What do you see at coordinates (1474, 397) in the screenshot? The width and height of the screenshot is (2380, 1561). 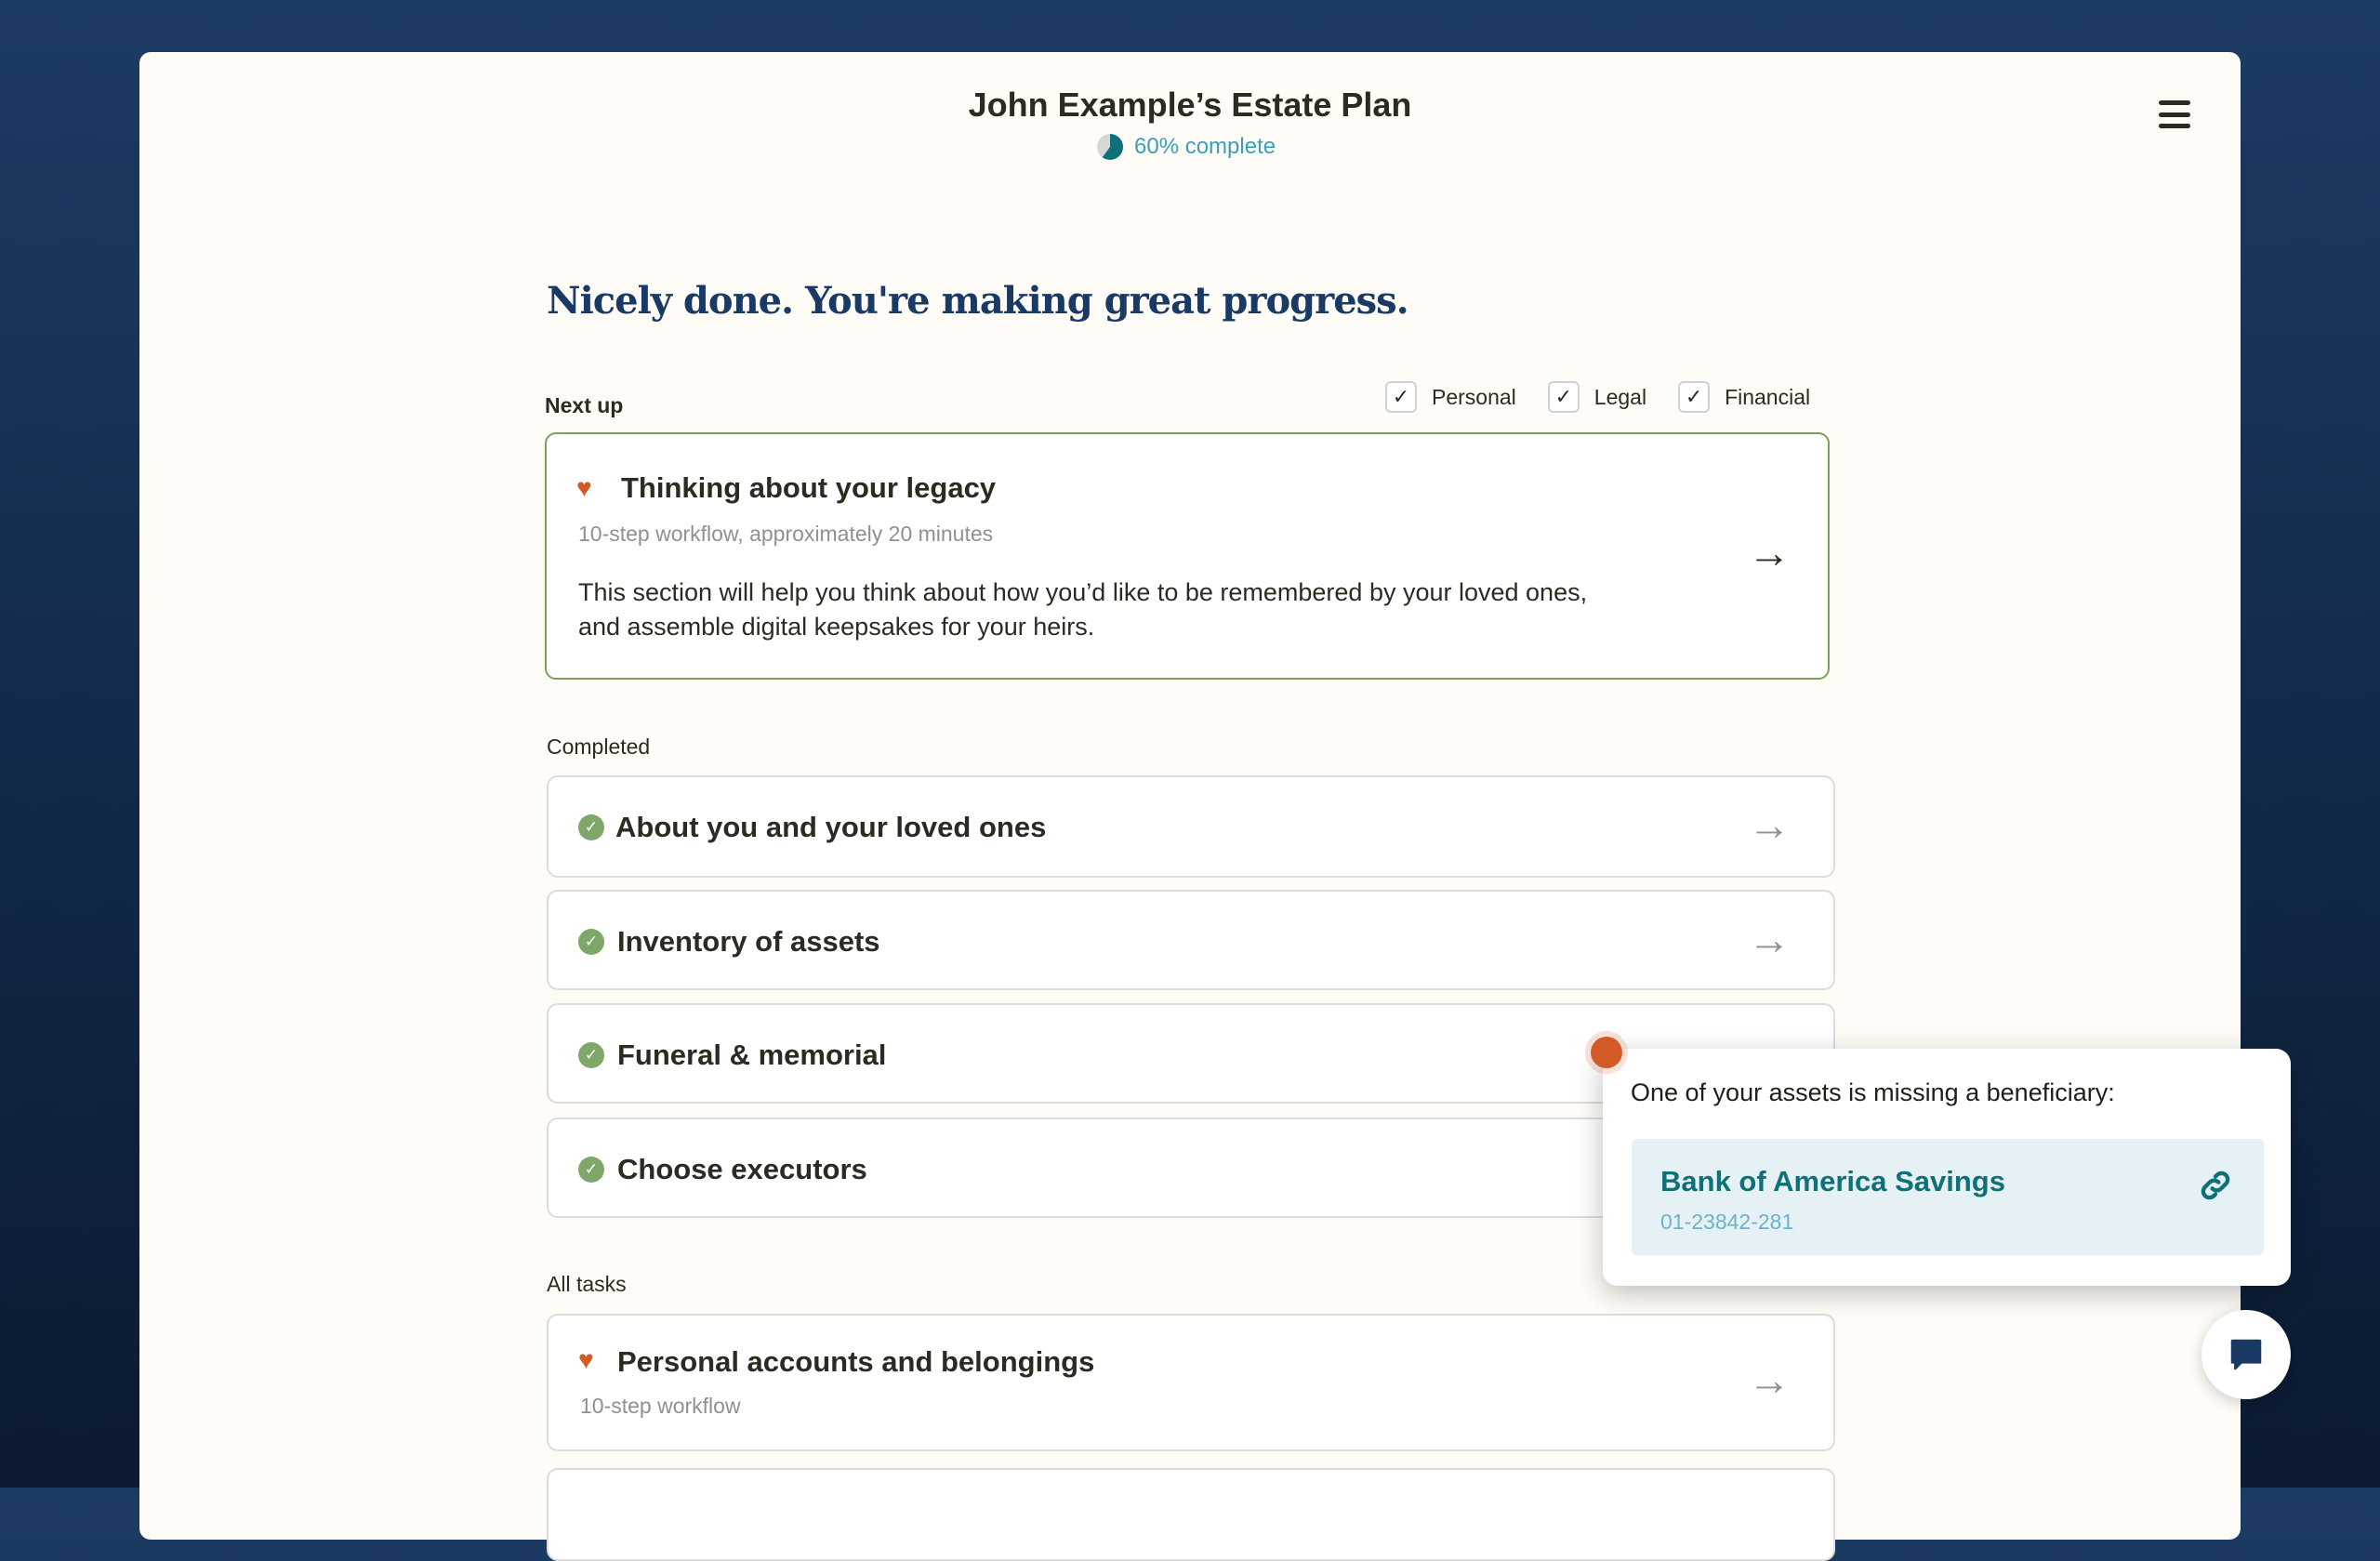 I see `filter-label: Personal` at bounding box center [1474, 397].